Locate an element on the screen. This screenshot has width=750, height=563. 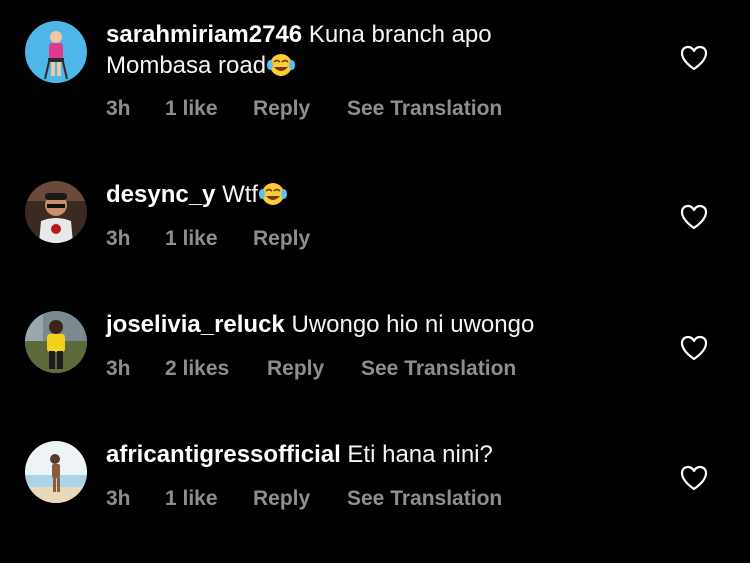
comment-text: desync_y Wtf is located at coordinates (386, 196).